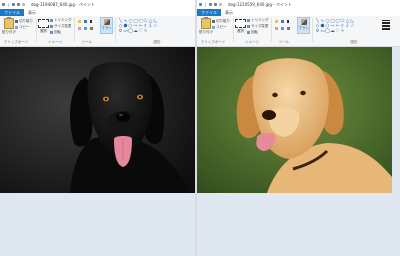  I want to click on title-bar: dog-1210559_640.jpg - ペイント, so click(298, 4).